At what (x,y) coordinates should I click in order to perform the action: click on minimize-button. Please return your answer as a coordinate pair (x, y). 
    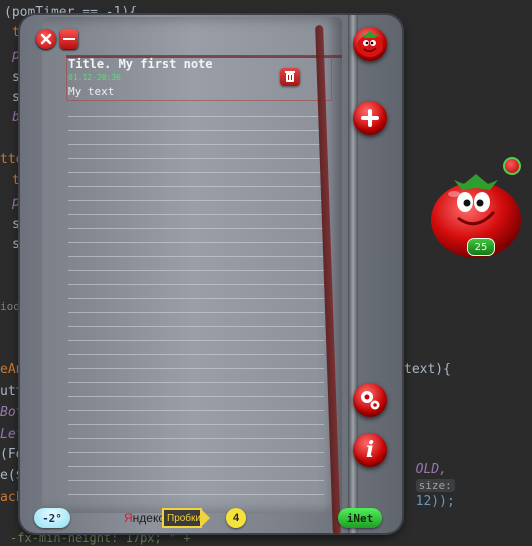
    Looking at the image, I should click on (69, 39).